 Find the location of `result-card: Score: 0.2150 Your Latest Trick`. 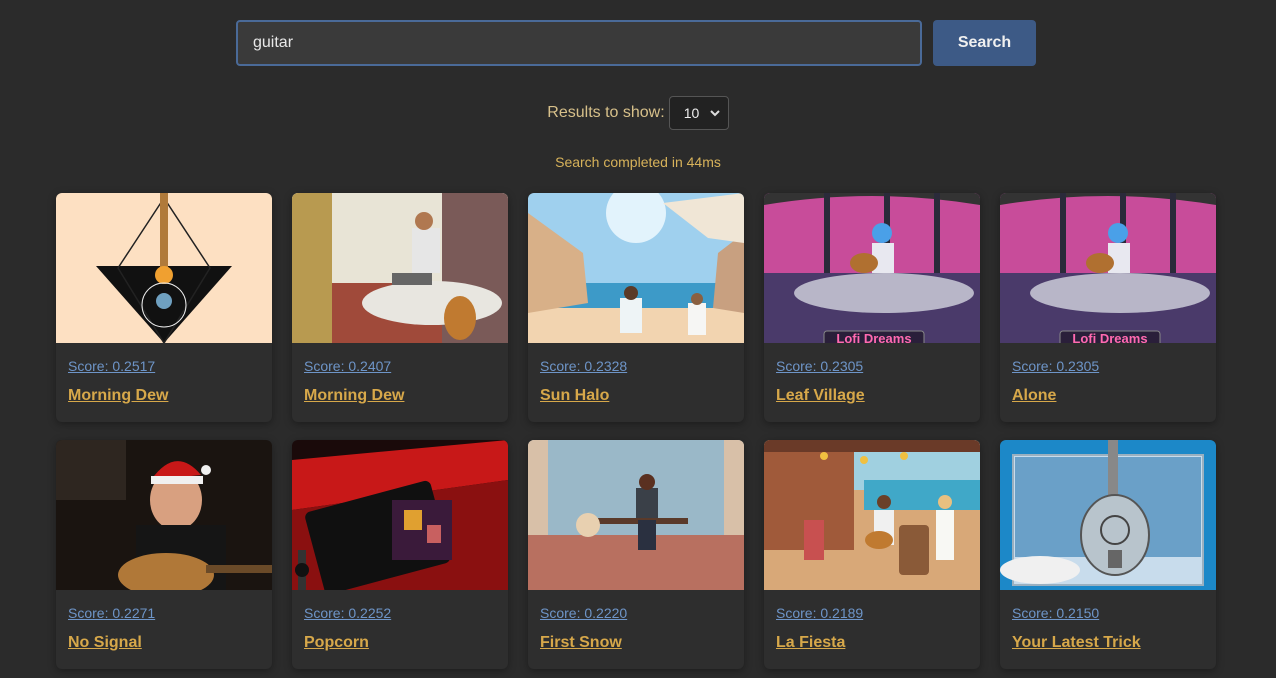

result-card: Score: 0.2150 Your Latest Trick is located at coordinates (1108, 554).